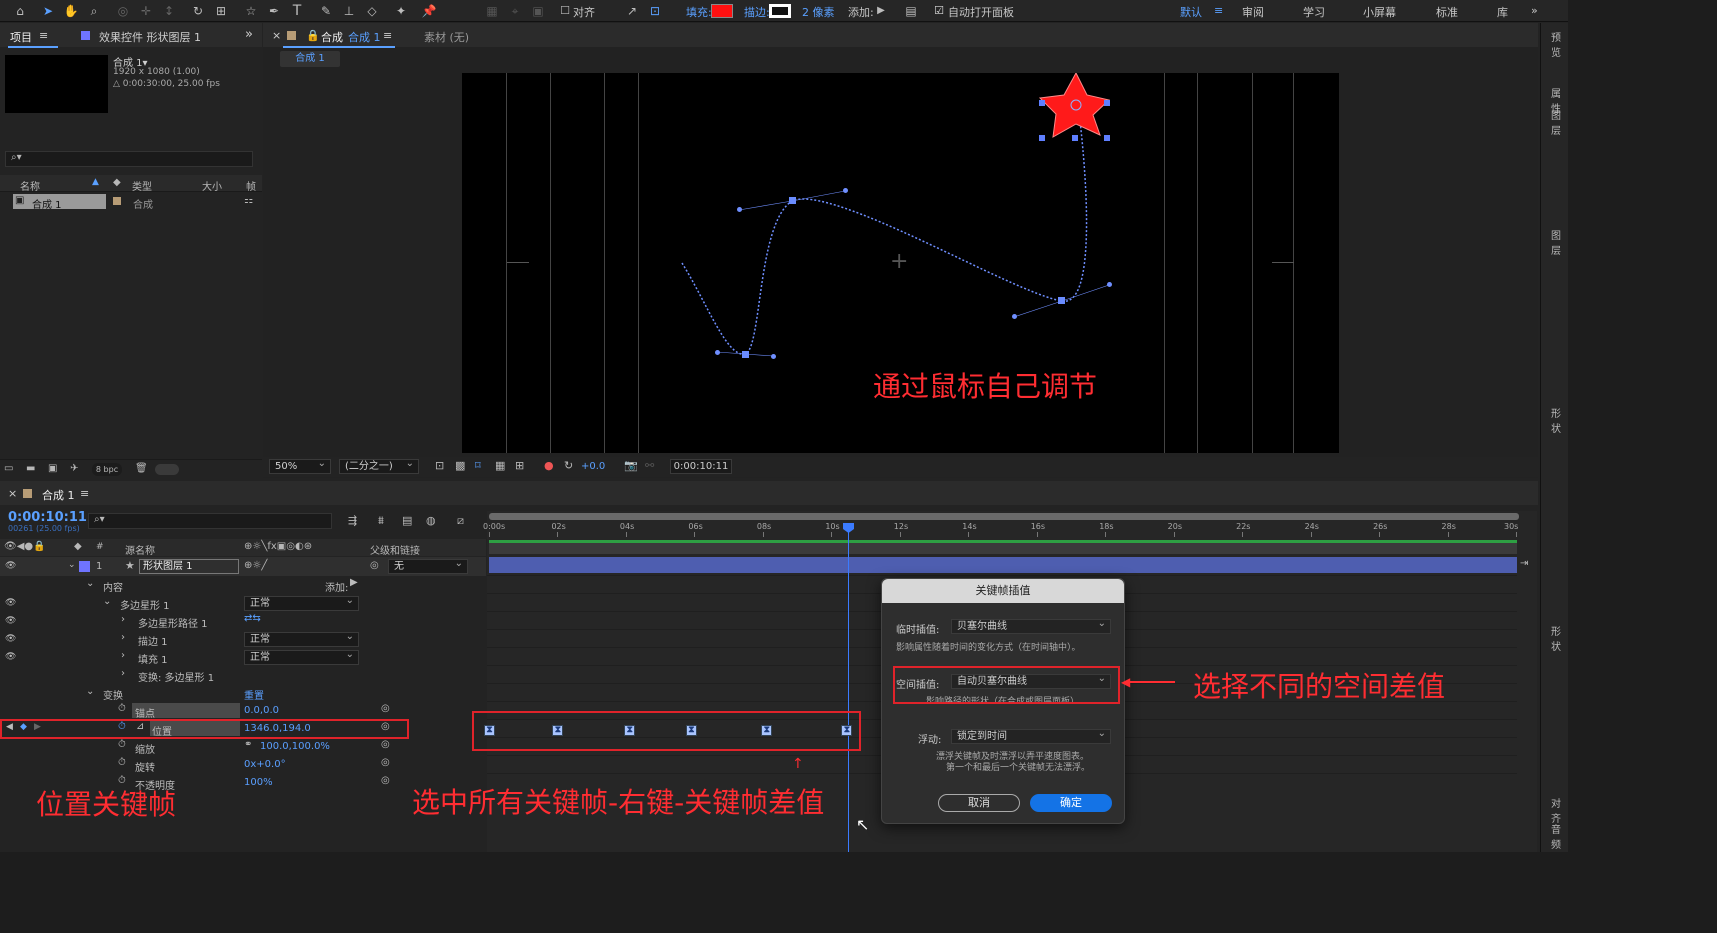 This screenshot has height=933, width=1717. Describe the element at coordinates (428, 565) in the screenshot. I see `parent-select: 无` at that location.